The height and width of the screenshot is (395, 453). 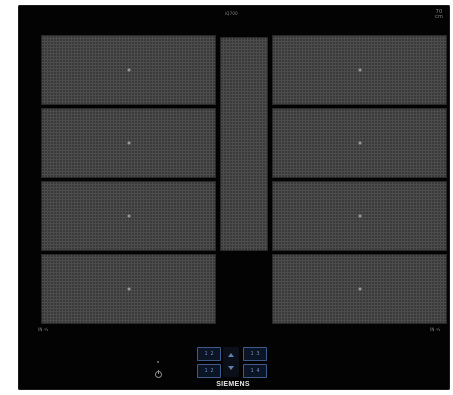 I want to click on control-button-top-right: 1 3, so click(x=255, y=354).